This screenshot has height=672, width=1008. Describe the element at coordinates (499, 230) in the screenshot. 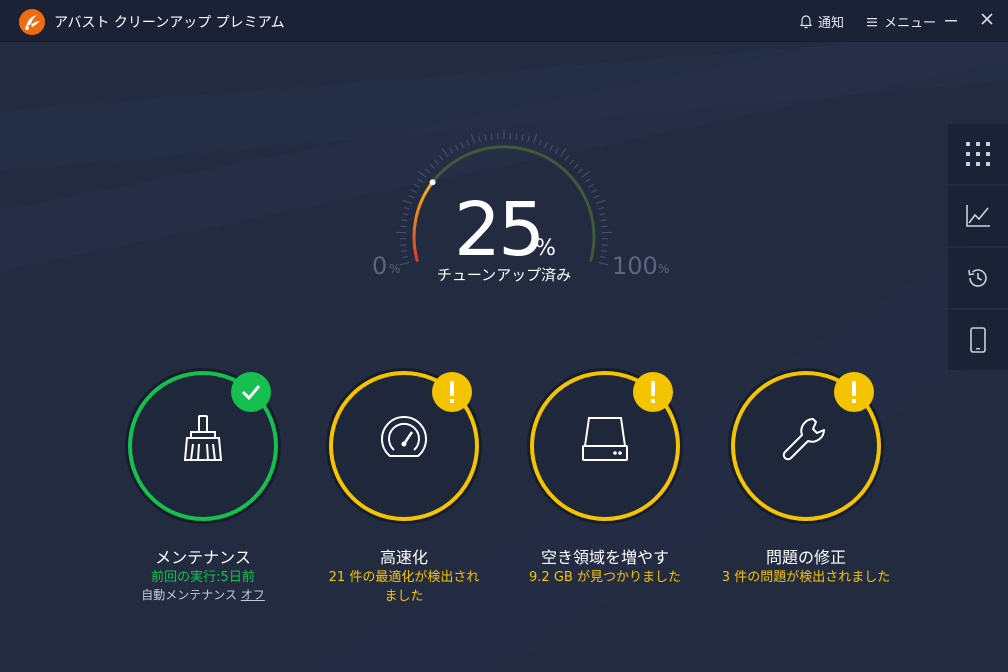

I see `gauge-value: 25` at that location.